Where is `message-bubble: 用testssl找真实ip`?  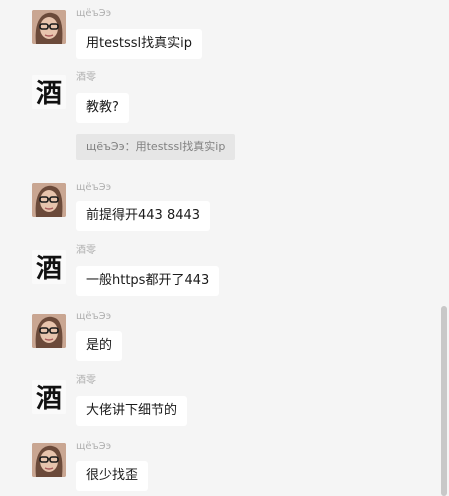
message-bubble: 用testssl找真实ip is located at coordinates (139, 44).